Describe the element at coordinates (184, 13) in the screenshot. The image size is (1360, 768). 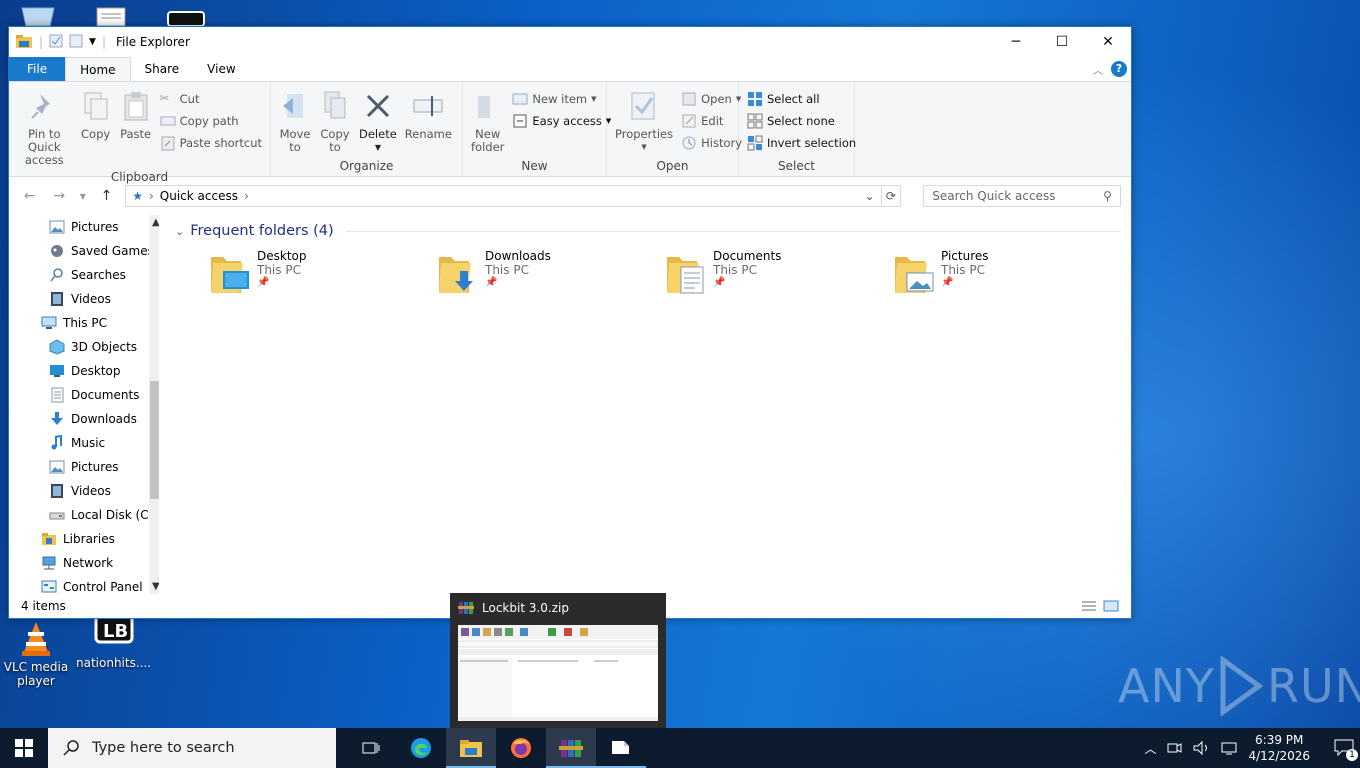
I see `lockbit-desktop-icon` at that location.